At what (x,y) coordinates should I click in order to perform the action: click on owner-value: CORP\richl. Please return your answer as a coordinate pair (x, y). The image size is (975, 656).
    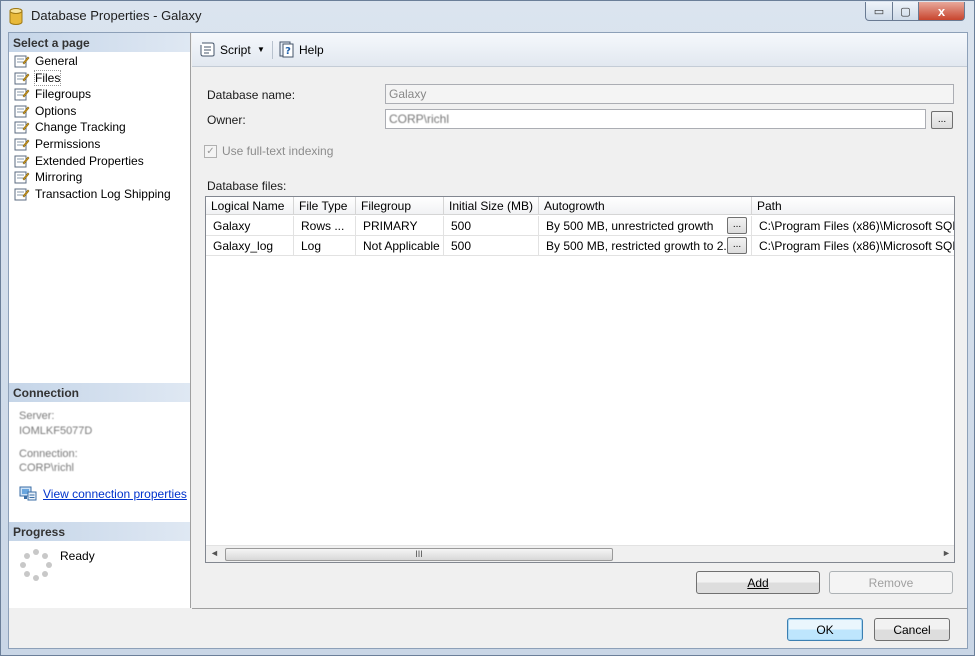
    Looking at the image, I should click on (419, 119).